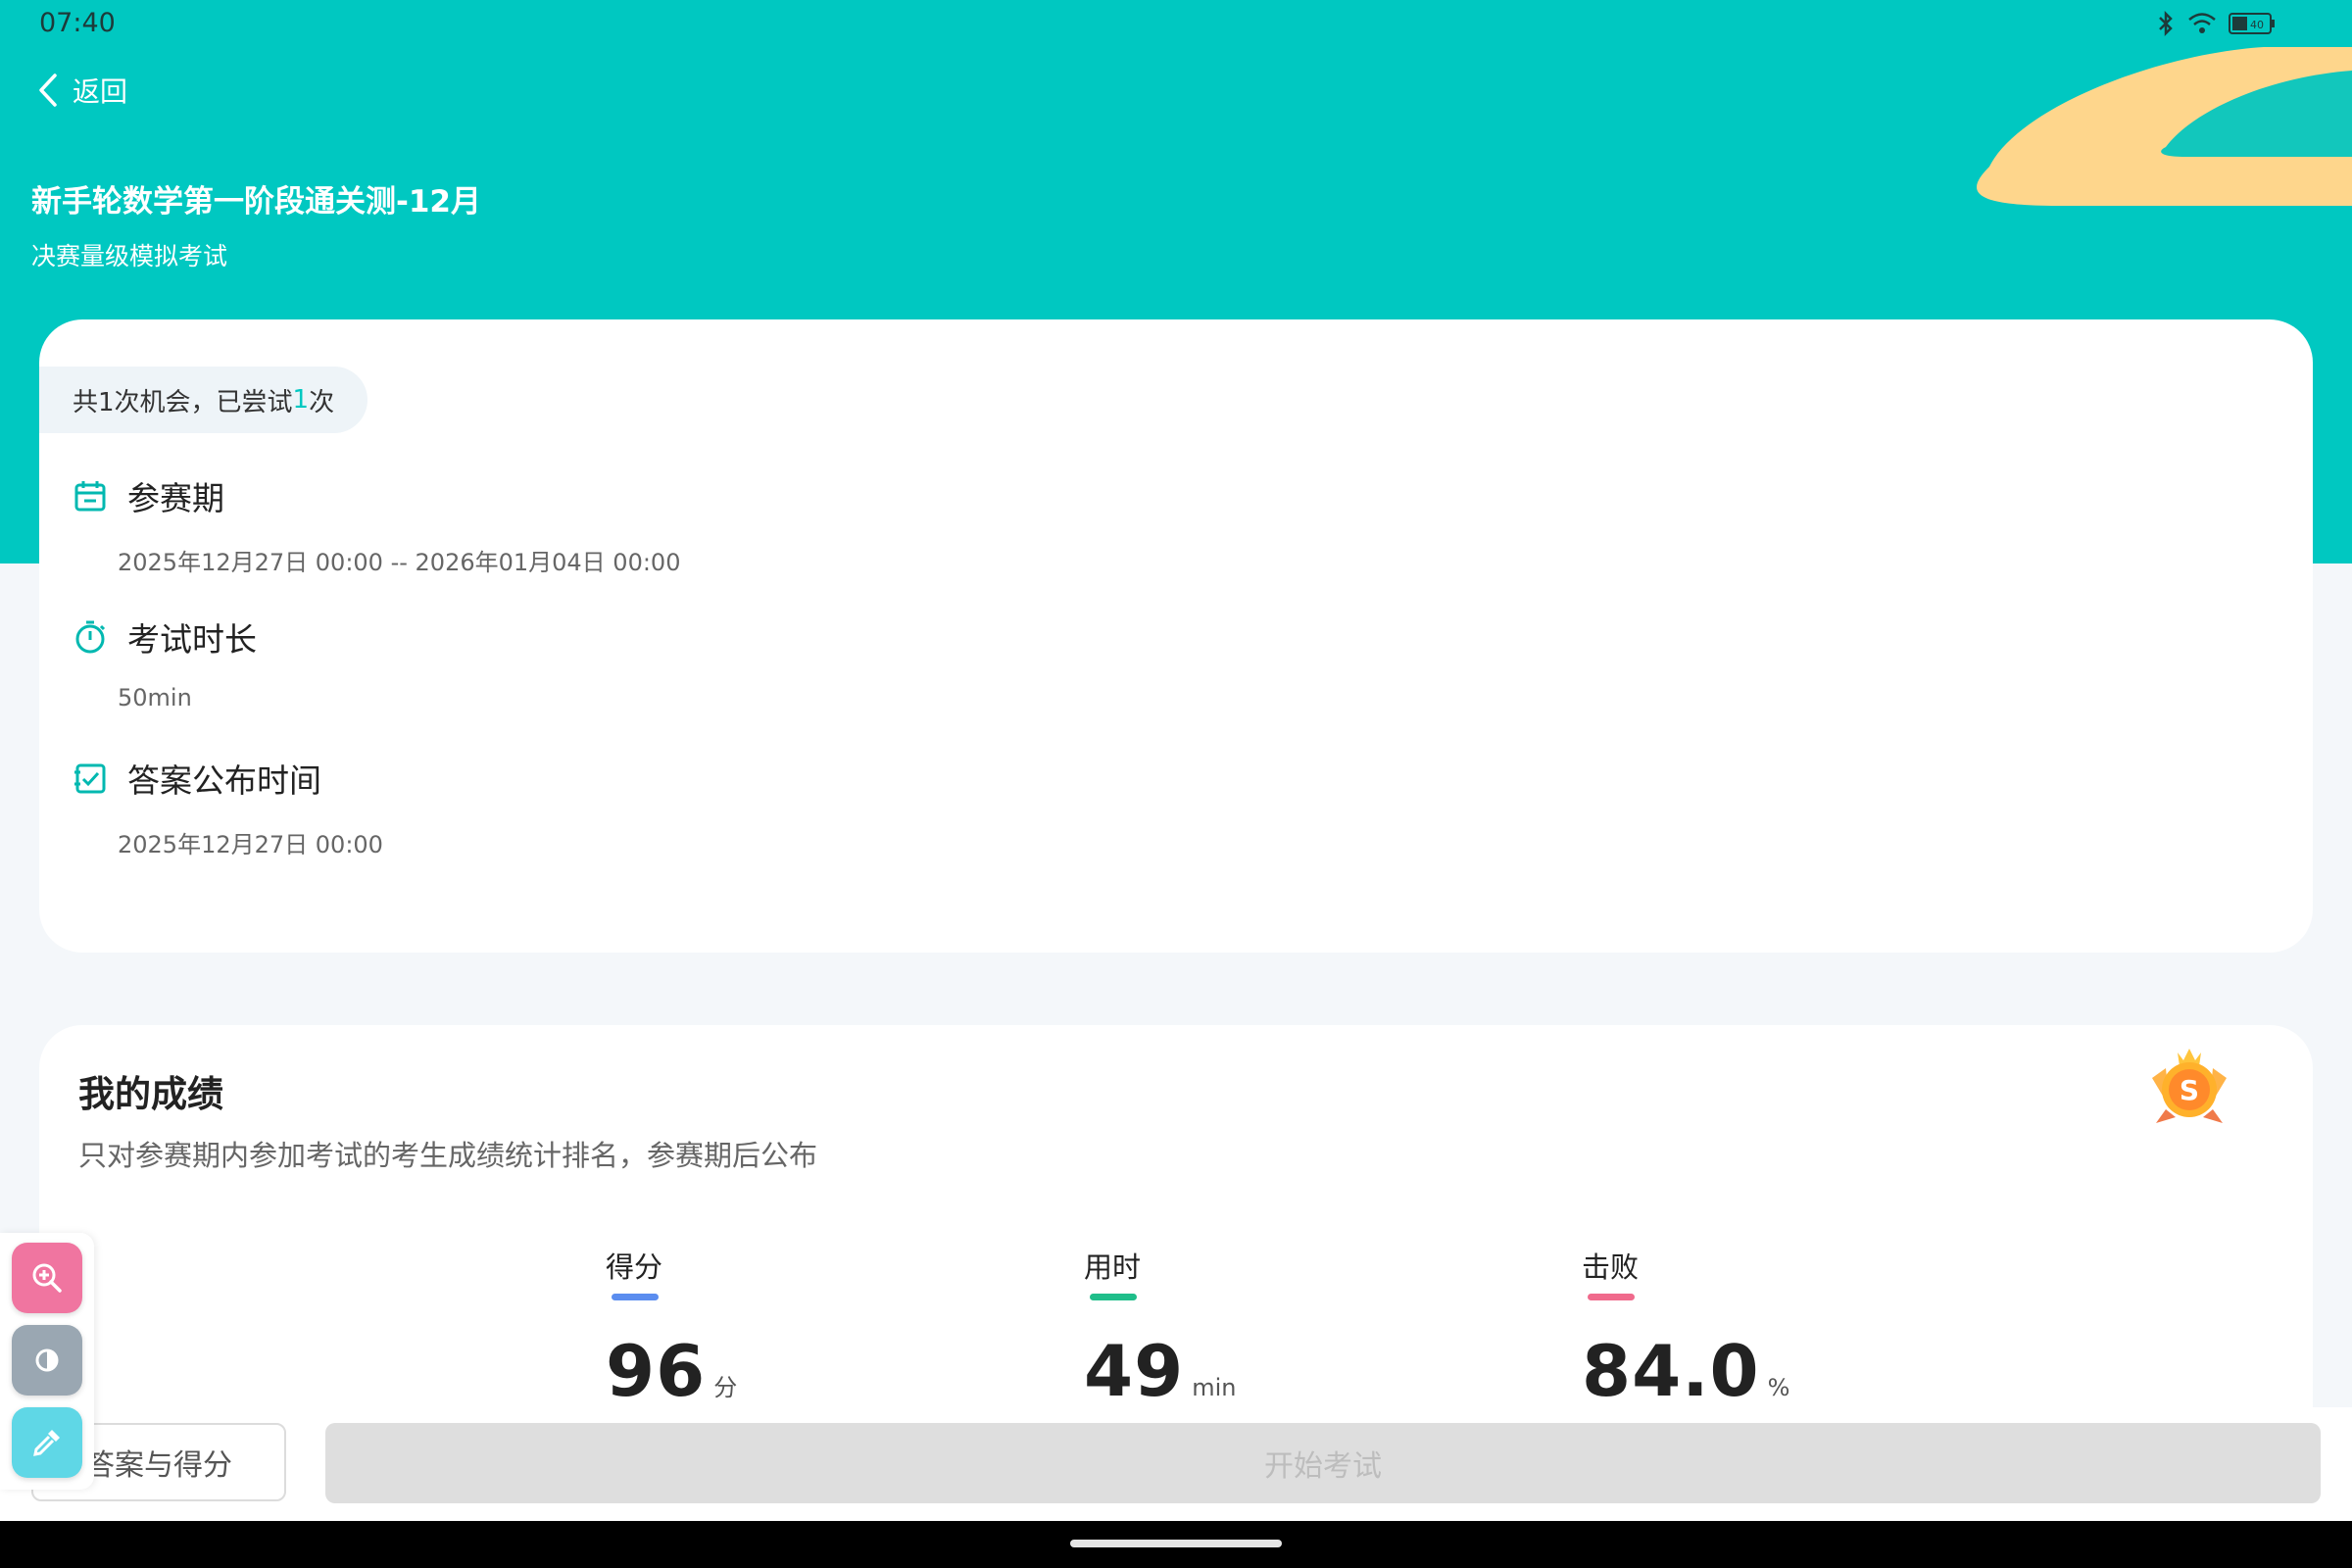 The width and height of the screenshot is (2352, 1568). What do you see at coordinates (2166, 23) in the screenshot?
I see `bluetooth-icon` at bounding box center [2166, 23].